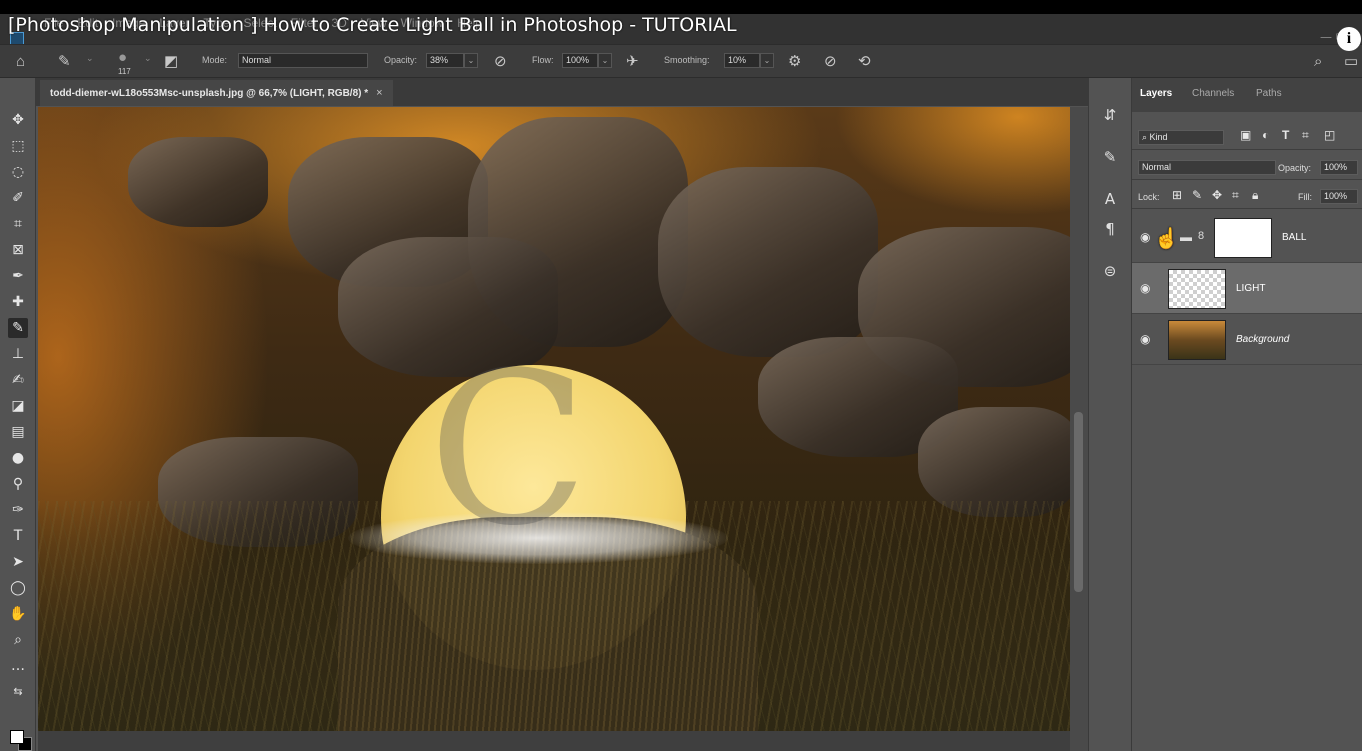 This screenshot has width=1362, height=751. What do you see at coordinates (122, 58) in the screenshot?
I see `brush-tip-icon: ●` at bounding box center [122, 58].